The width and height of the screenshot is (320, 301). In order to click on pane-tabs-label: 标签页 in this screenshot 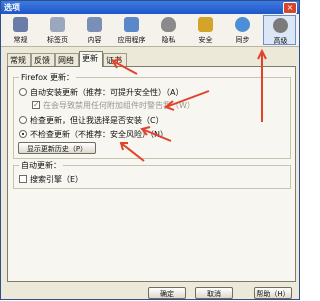, I will do `click(57, 40)`.